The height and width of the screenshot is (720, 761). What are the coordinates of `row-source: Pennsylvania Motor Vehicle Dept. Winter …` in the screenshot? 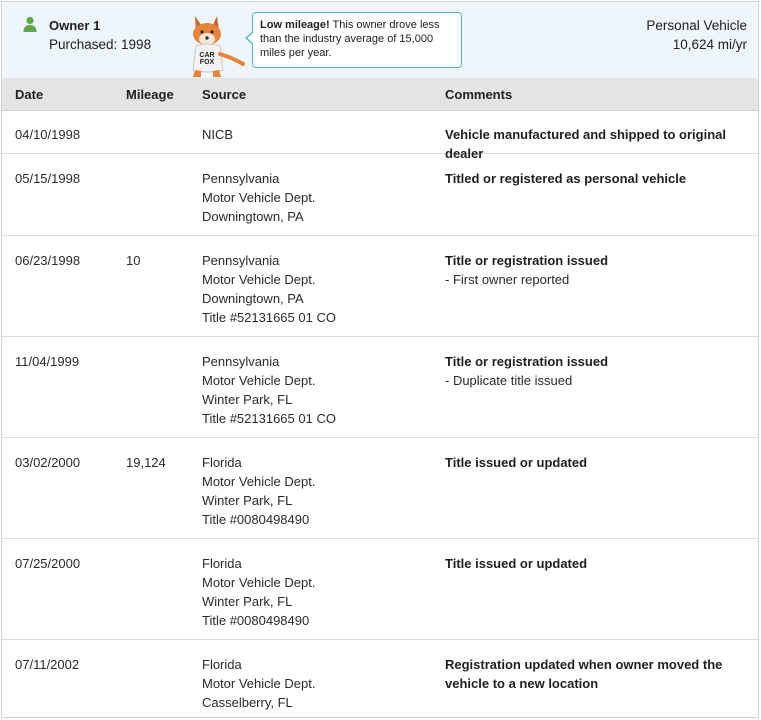 It's located at (317, 390).